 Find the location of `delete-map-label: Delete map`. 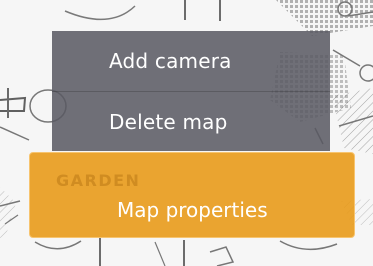

delete-map-label: Delete map is located at coordinates (168, 122).